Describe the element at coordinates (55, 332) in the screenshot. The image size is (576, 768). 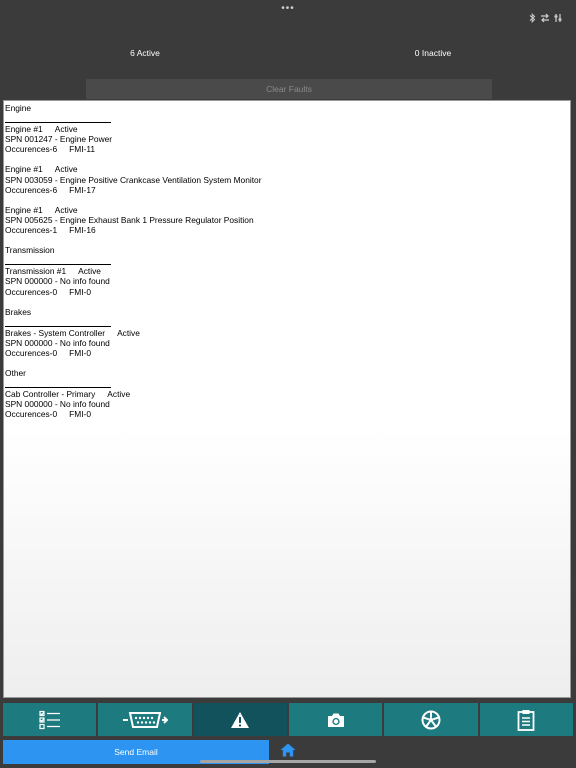
I see `fault-source: Brakes - System Controller` at that location.